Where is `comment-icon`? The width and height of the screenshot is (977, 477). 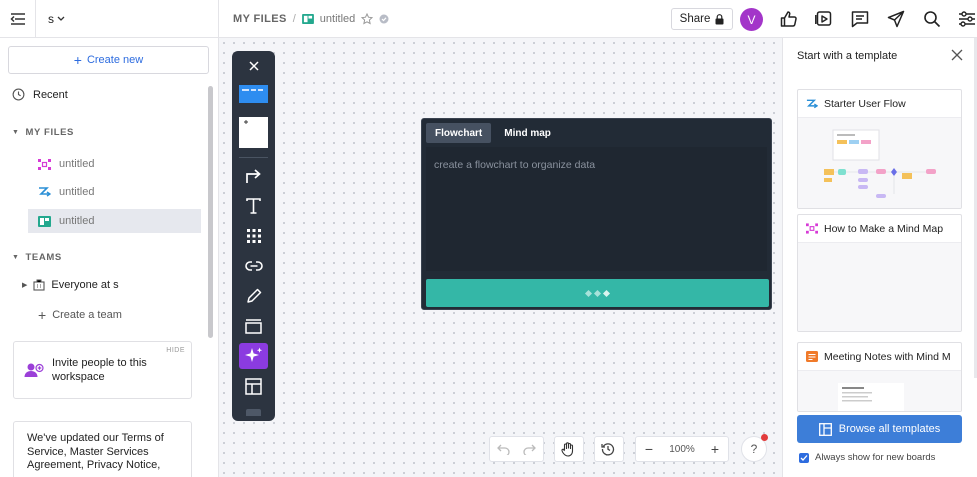 comment-icon is located at coordinates (860, 19).